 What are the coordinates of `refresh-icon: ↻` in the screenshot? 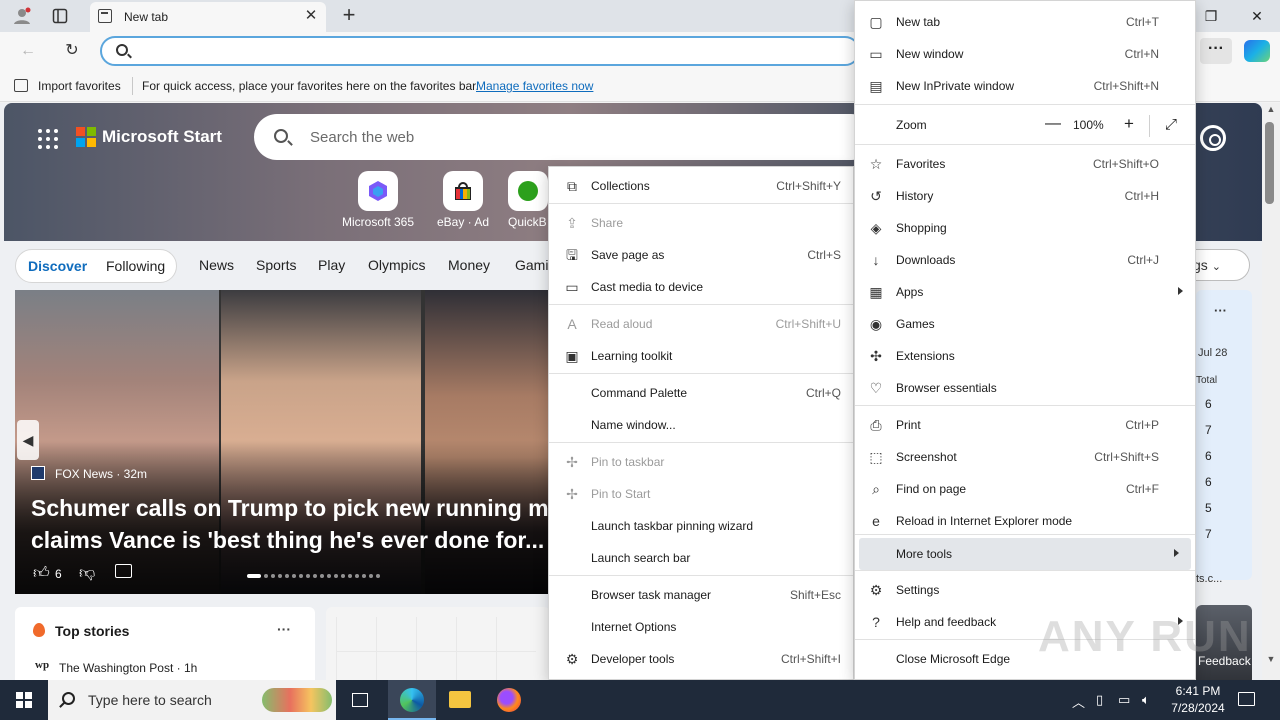 It's located at (72, 51).